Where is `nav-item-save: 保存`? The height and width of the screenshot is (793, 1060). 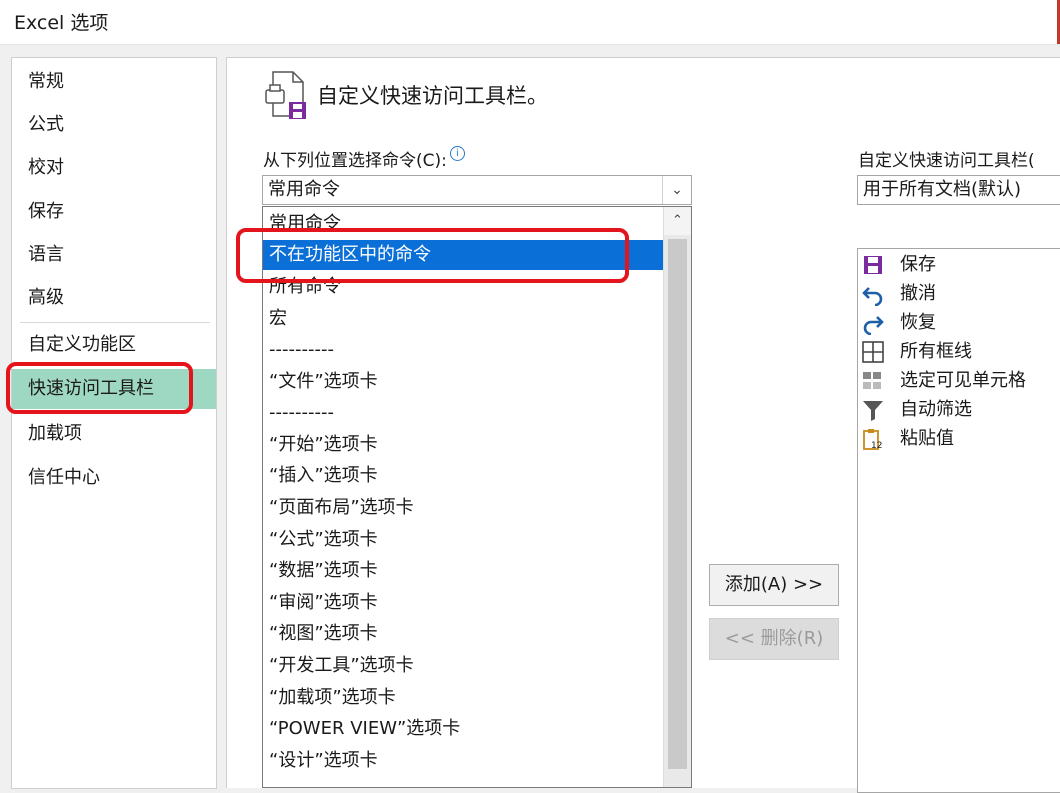 nav-item-save: 保存 is located at coordinates (114, 212).